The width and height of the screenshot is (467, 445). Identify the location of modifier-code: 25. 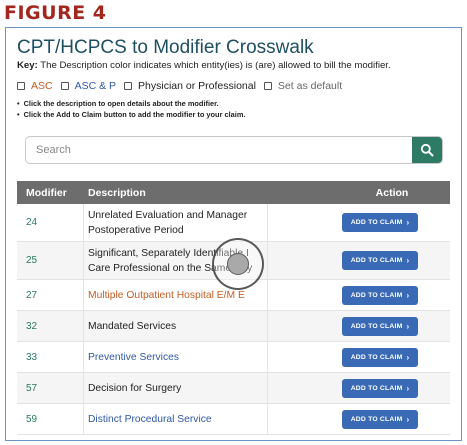
(50, 260).